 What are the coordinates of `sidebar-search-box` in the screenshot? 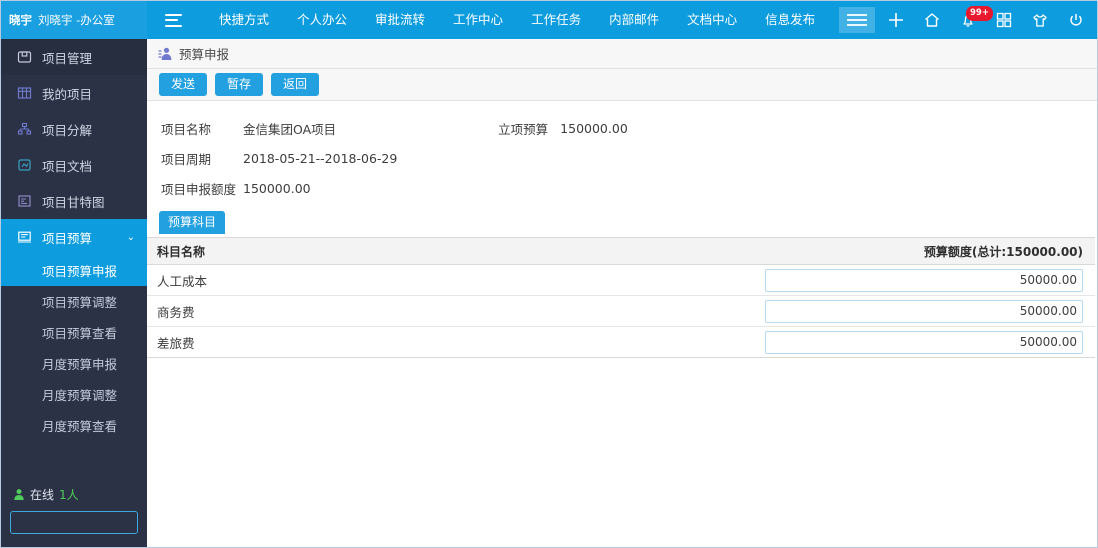 It's located at (78, 522).